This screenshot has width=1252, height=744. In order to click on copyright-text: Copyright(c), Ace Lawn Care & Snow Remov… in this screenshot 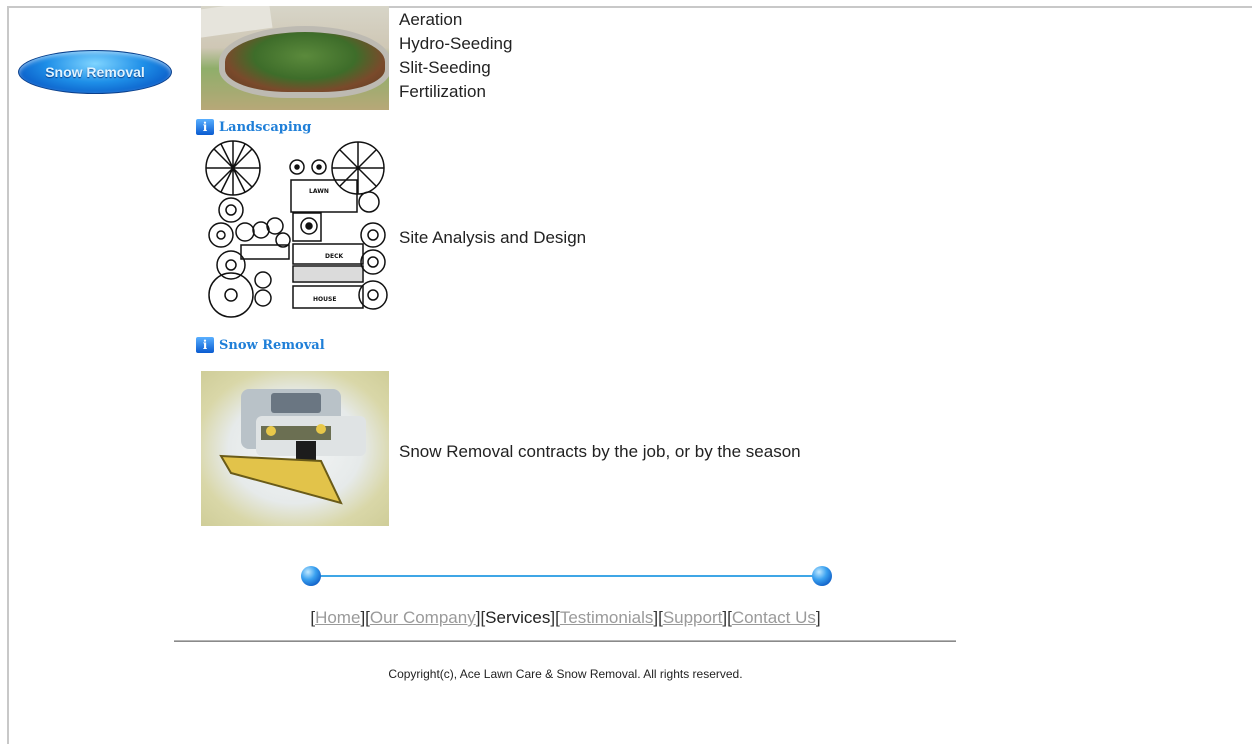, I will do `click(565, 674)`.